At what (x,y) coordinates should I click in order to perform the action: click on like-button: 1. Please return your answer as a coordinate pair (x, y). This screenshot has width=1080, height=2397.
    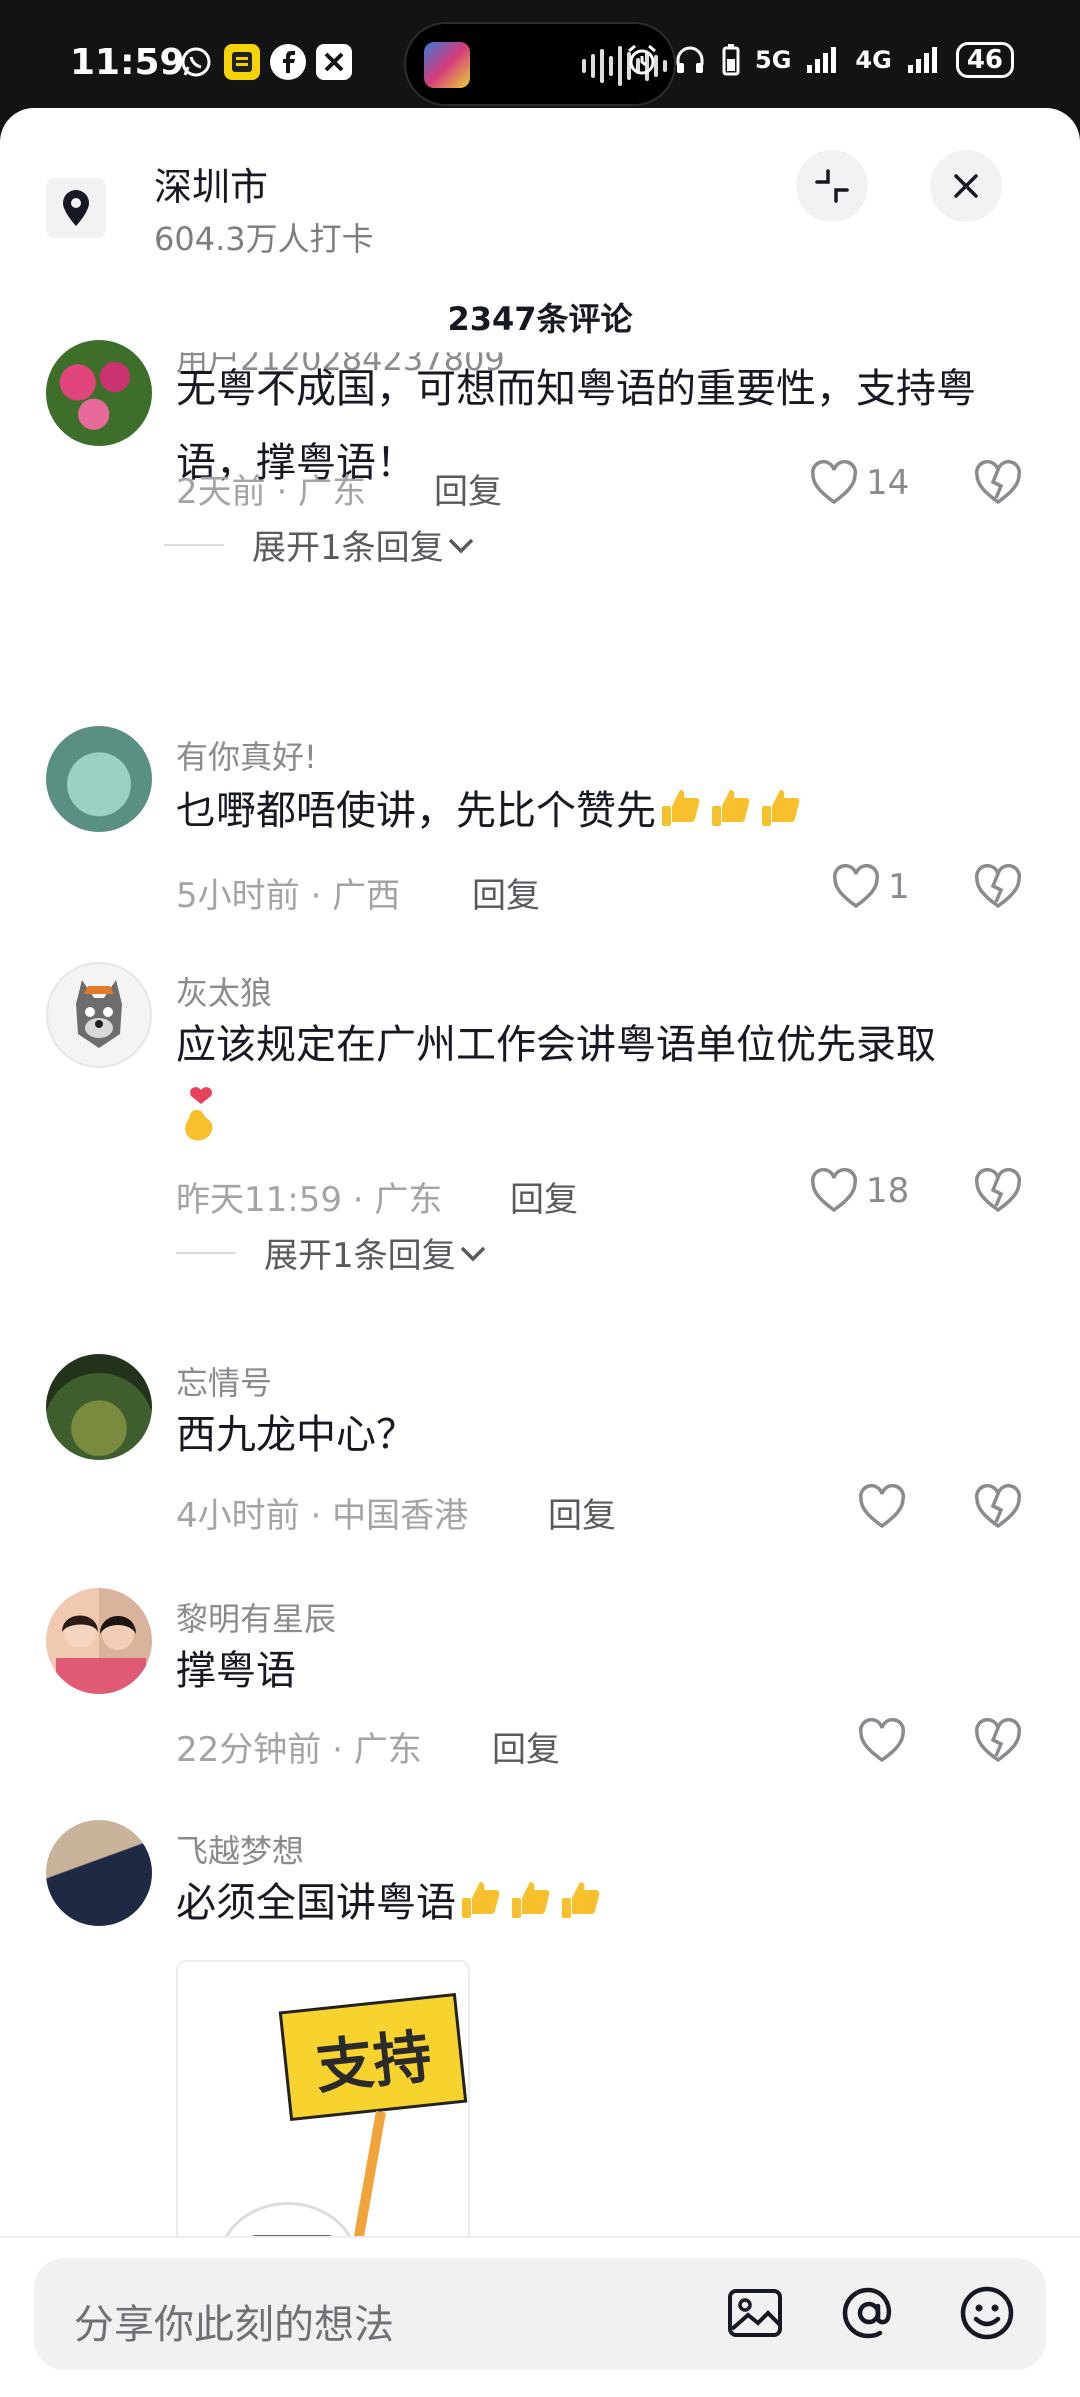
    Looking at the image, I should click on (871, 887).